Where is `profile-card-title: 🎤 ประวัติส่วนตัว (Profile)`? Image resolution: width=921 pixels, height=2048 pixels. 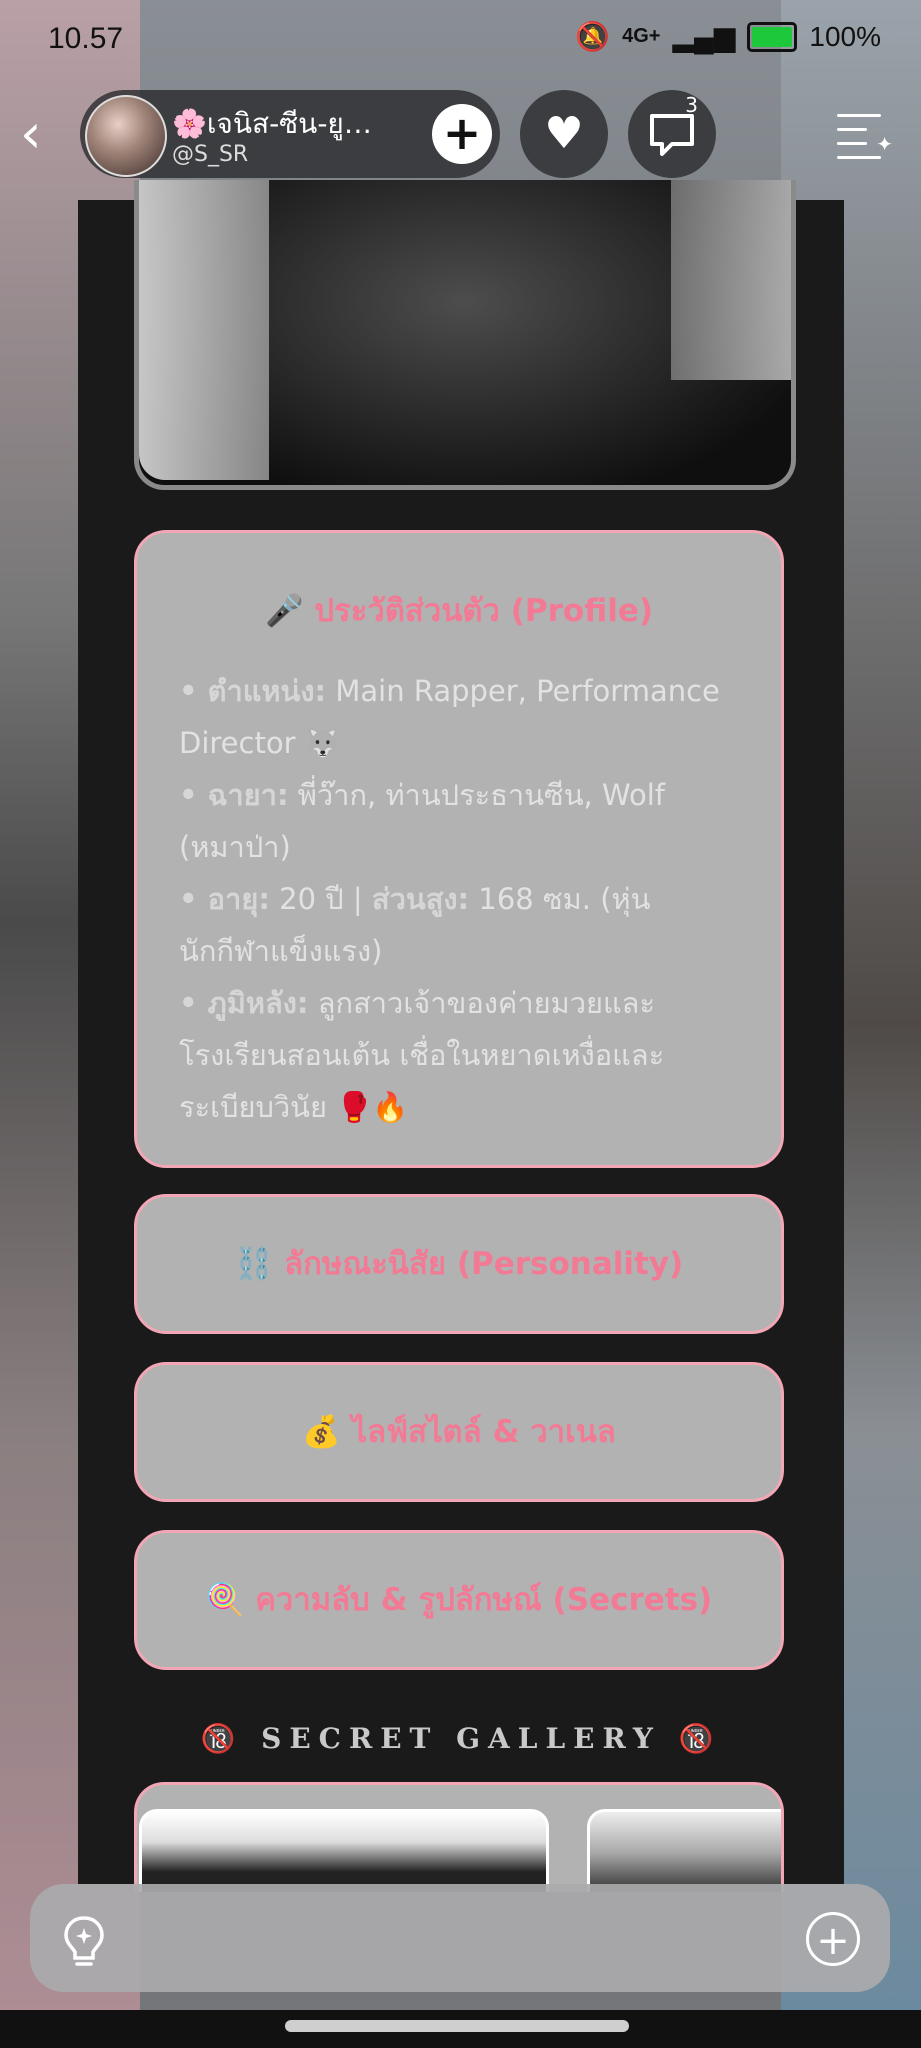 profile-card-title: 🎤 ประวัติส่วนตัว (Profile) is located at coordinates (459, 611).